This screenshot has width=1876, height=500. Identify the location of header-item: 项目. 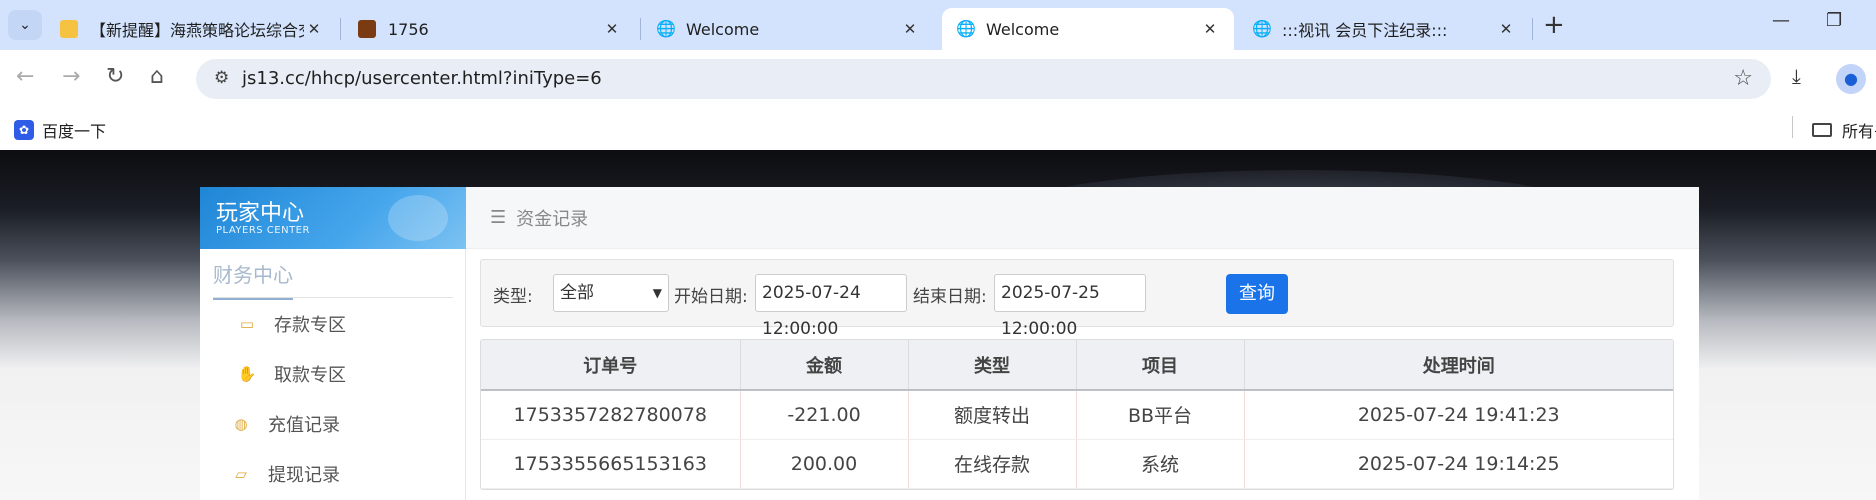
(1160, 365).